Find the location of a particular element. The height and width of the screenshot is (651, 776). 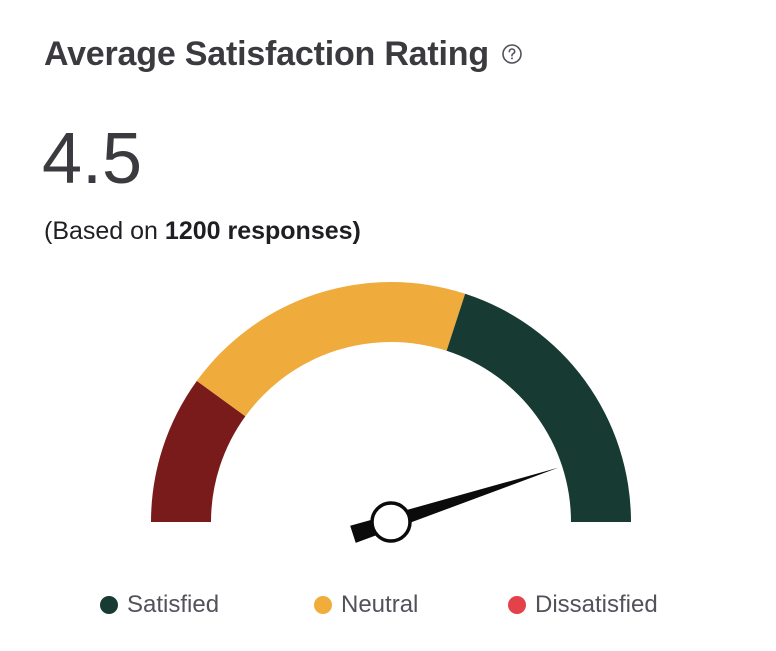

average-rating-value: 4.5 is located at coordinates (92, 159).